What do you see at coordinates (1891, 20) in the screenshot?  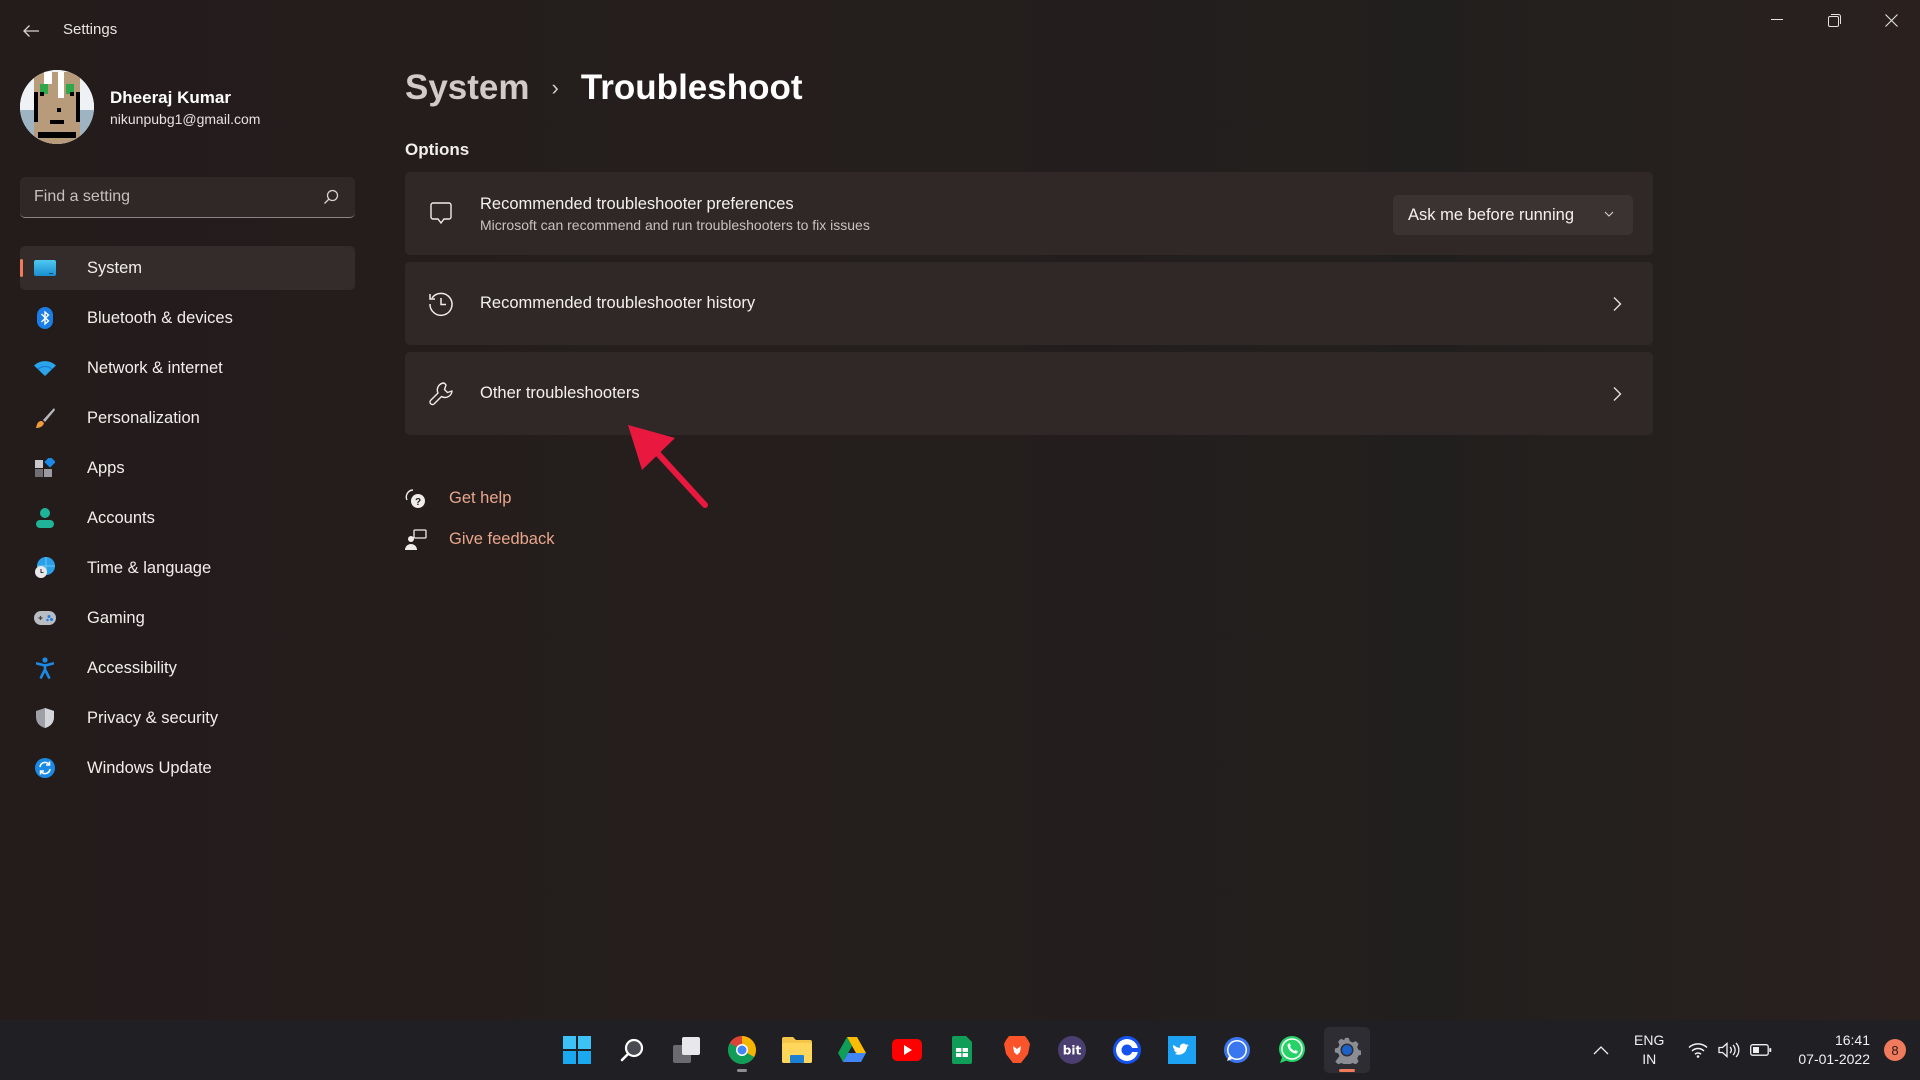 I see `close-button` at bounding box center [1891, 20].